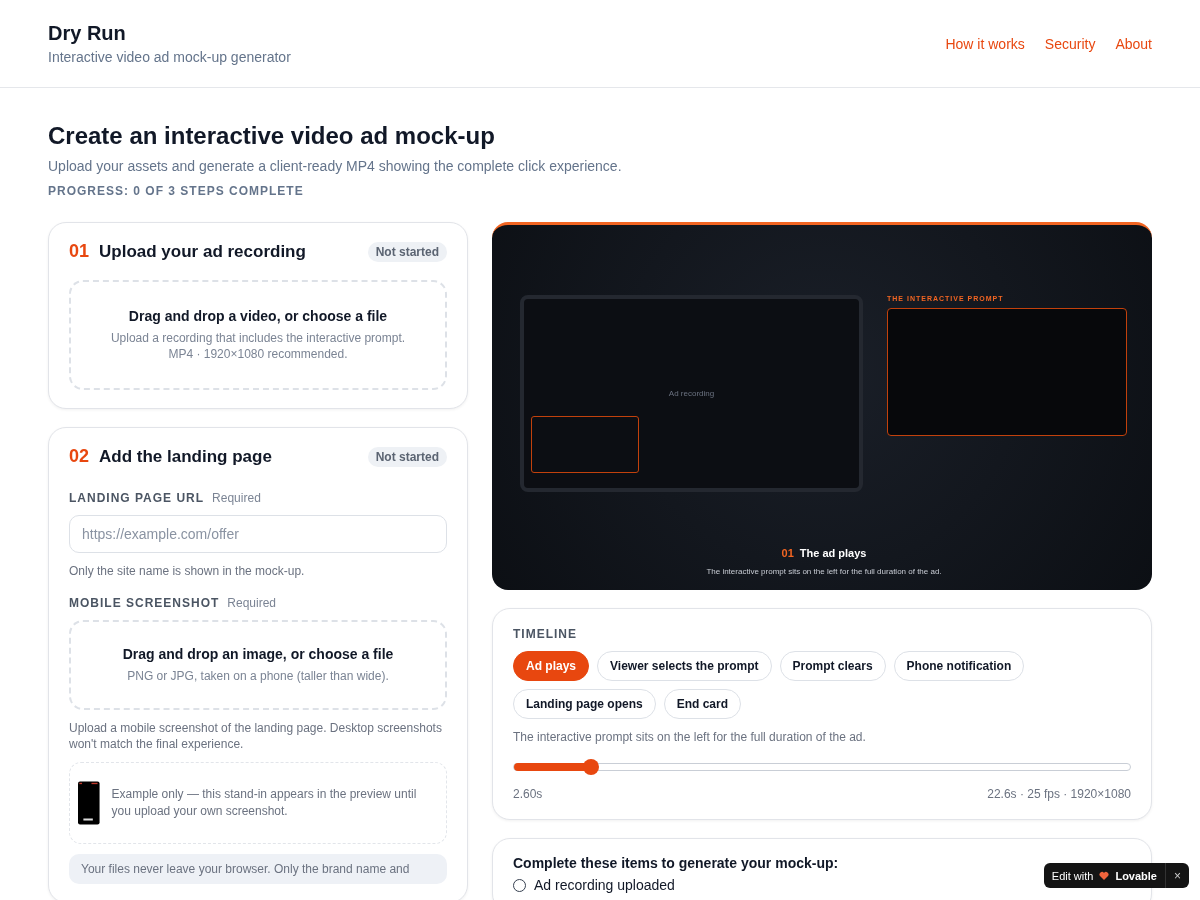 The width and height of the screenshot is (1200, 900). Describe the element at coordinates (1059, 794) in the screenshot. I see `video-meta: 22.6s · 25 fps · 1920×1080` at that location.